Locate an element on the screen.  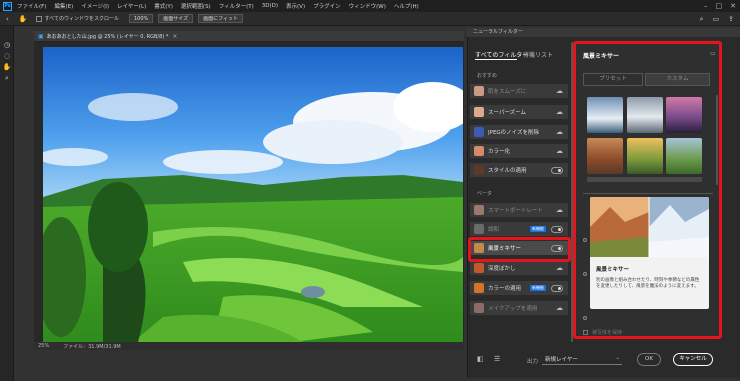
filter-label: スマートポートレート is located at coordinates (515, 211).